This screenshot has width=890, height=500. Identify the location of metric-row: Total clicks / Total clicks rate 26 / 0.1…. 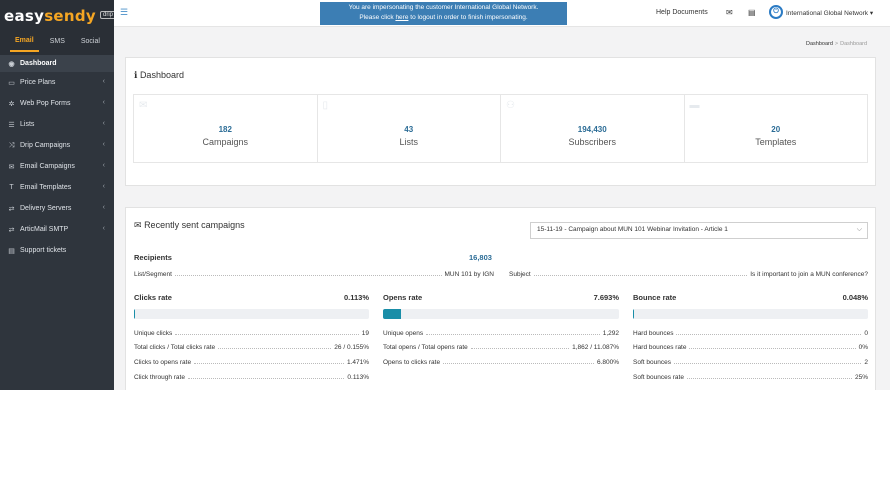
(251, 345).